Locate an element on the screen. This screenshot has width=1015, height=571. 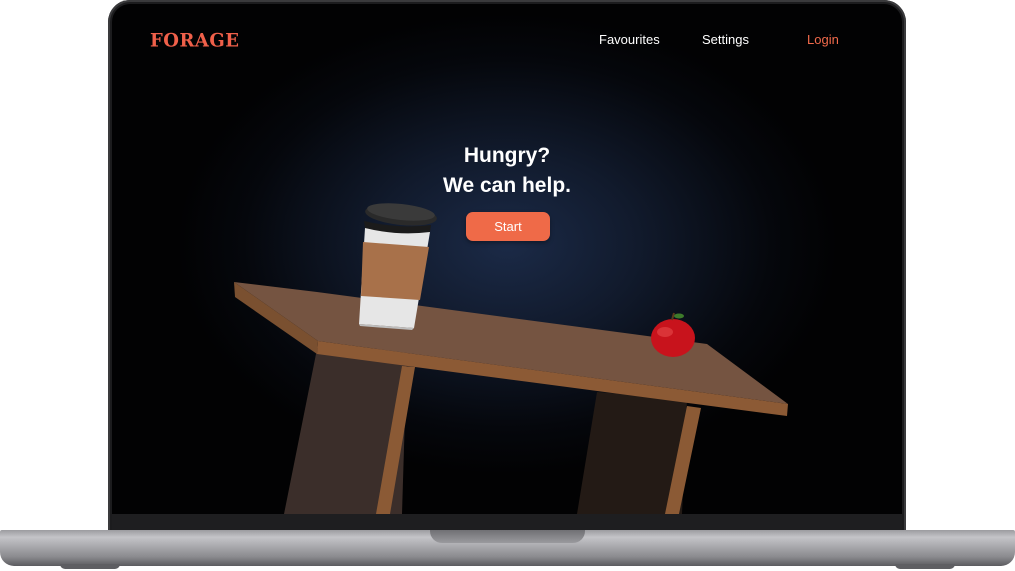
hero-heading-line2: We can help. is located at coordinates (507, 185).